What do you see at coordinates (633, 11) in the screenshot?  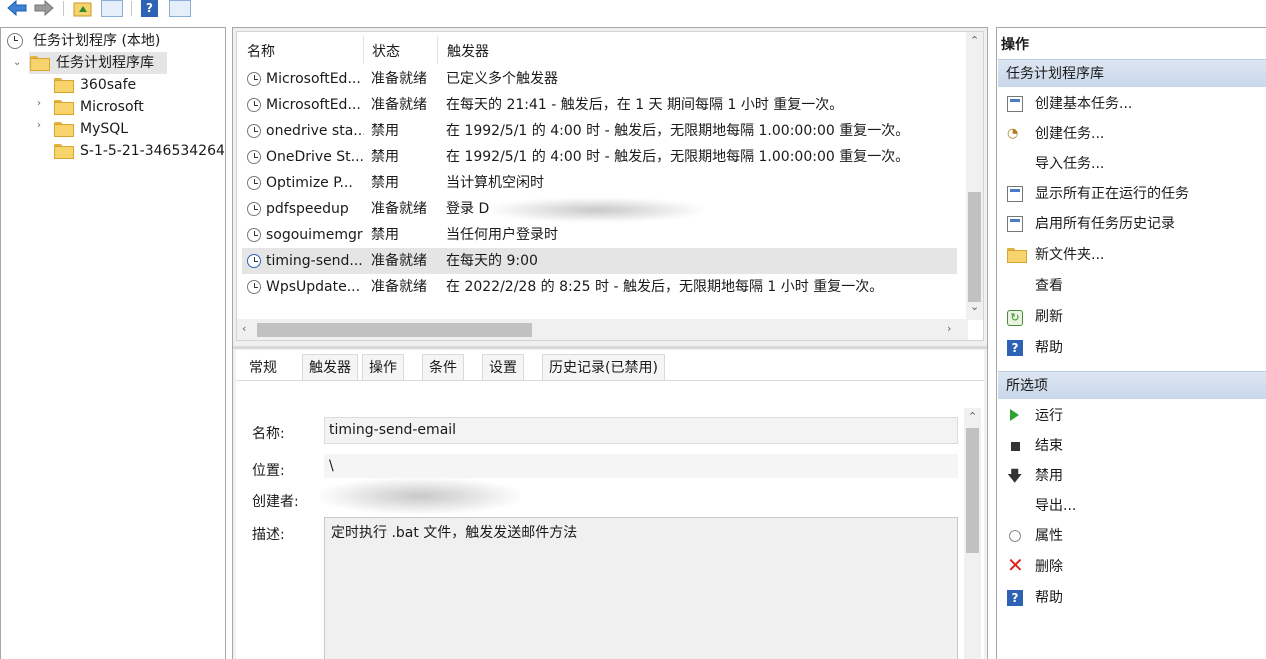 I see `toolbar: ?` at bounding box center [633, 11].